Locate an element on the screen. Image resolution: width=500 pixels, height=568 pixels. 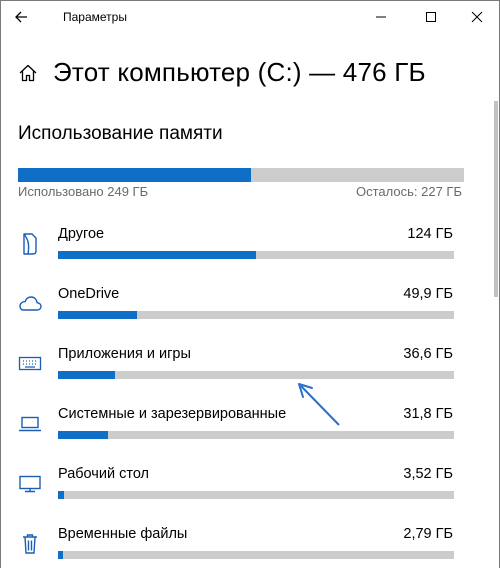
category-size: 3,52 ГБ is located at coordinates (428, 474).